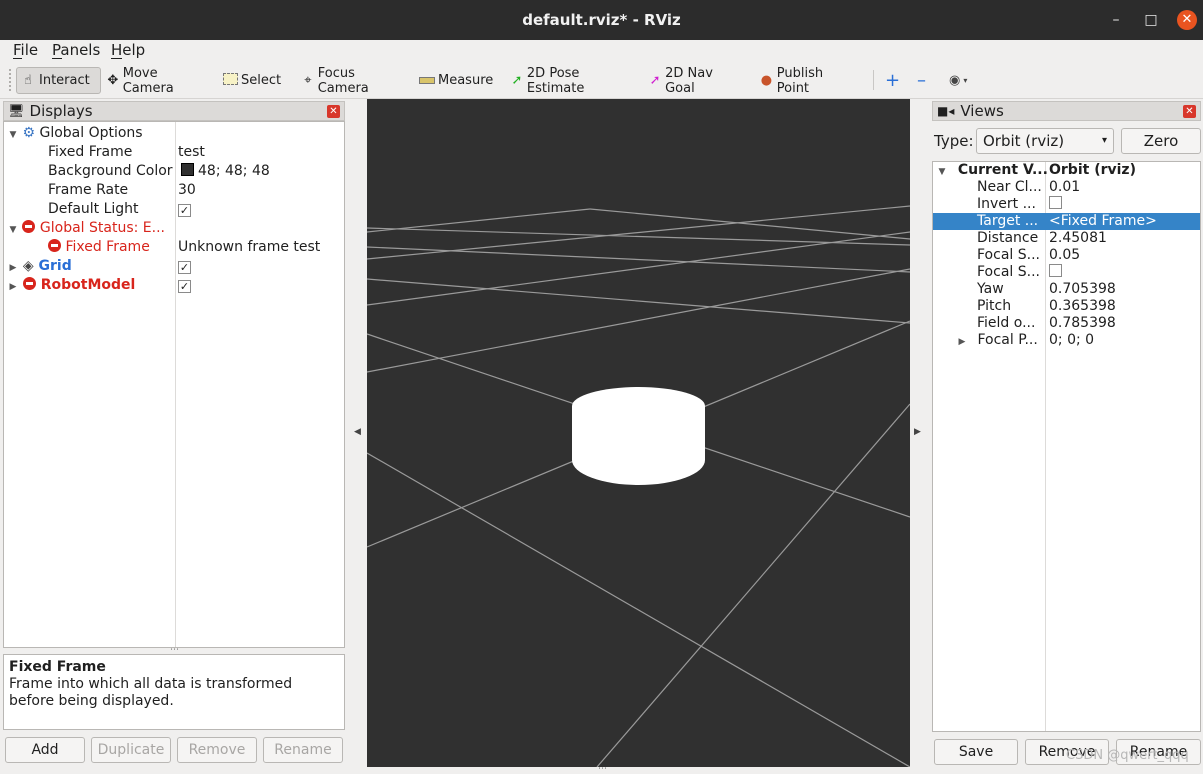 This screenshot has height=774, width=1203. What do you see at coordinates (57, 667) in the screenshot?
I see `description-title: Fixed Frame` at bounding box center [57, 667].